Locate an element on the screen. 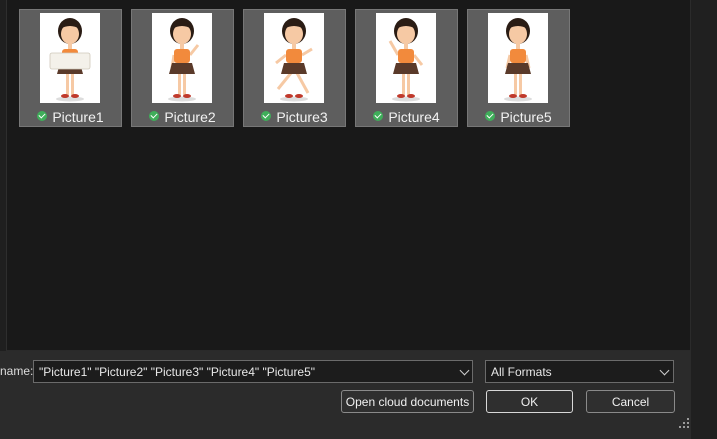  file-tile: Picture1 is located at coordinates (70, 68).